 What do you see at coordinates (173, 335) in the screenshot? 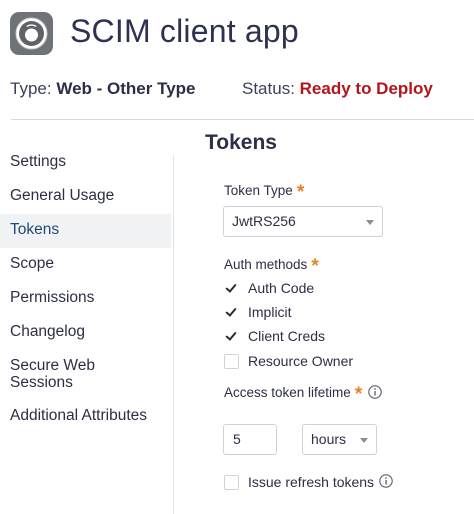
I see `sidebar-divider` at bounding box center [173, 335].